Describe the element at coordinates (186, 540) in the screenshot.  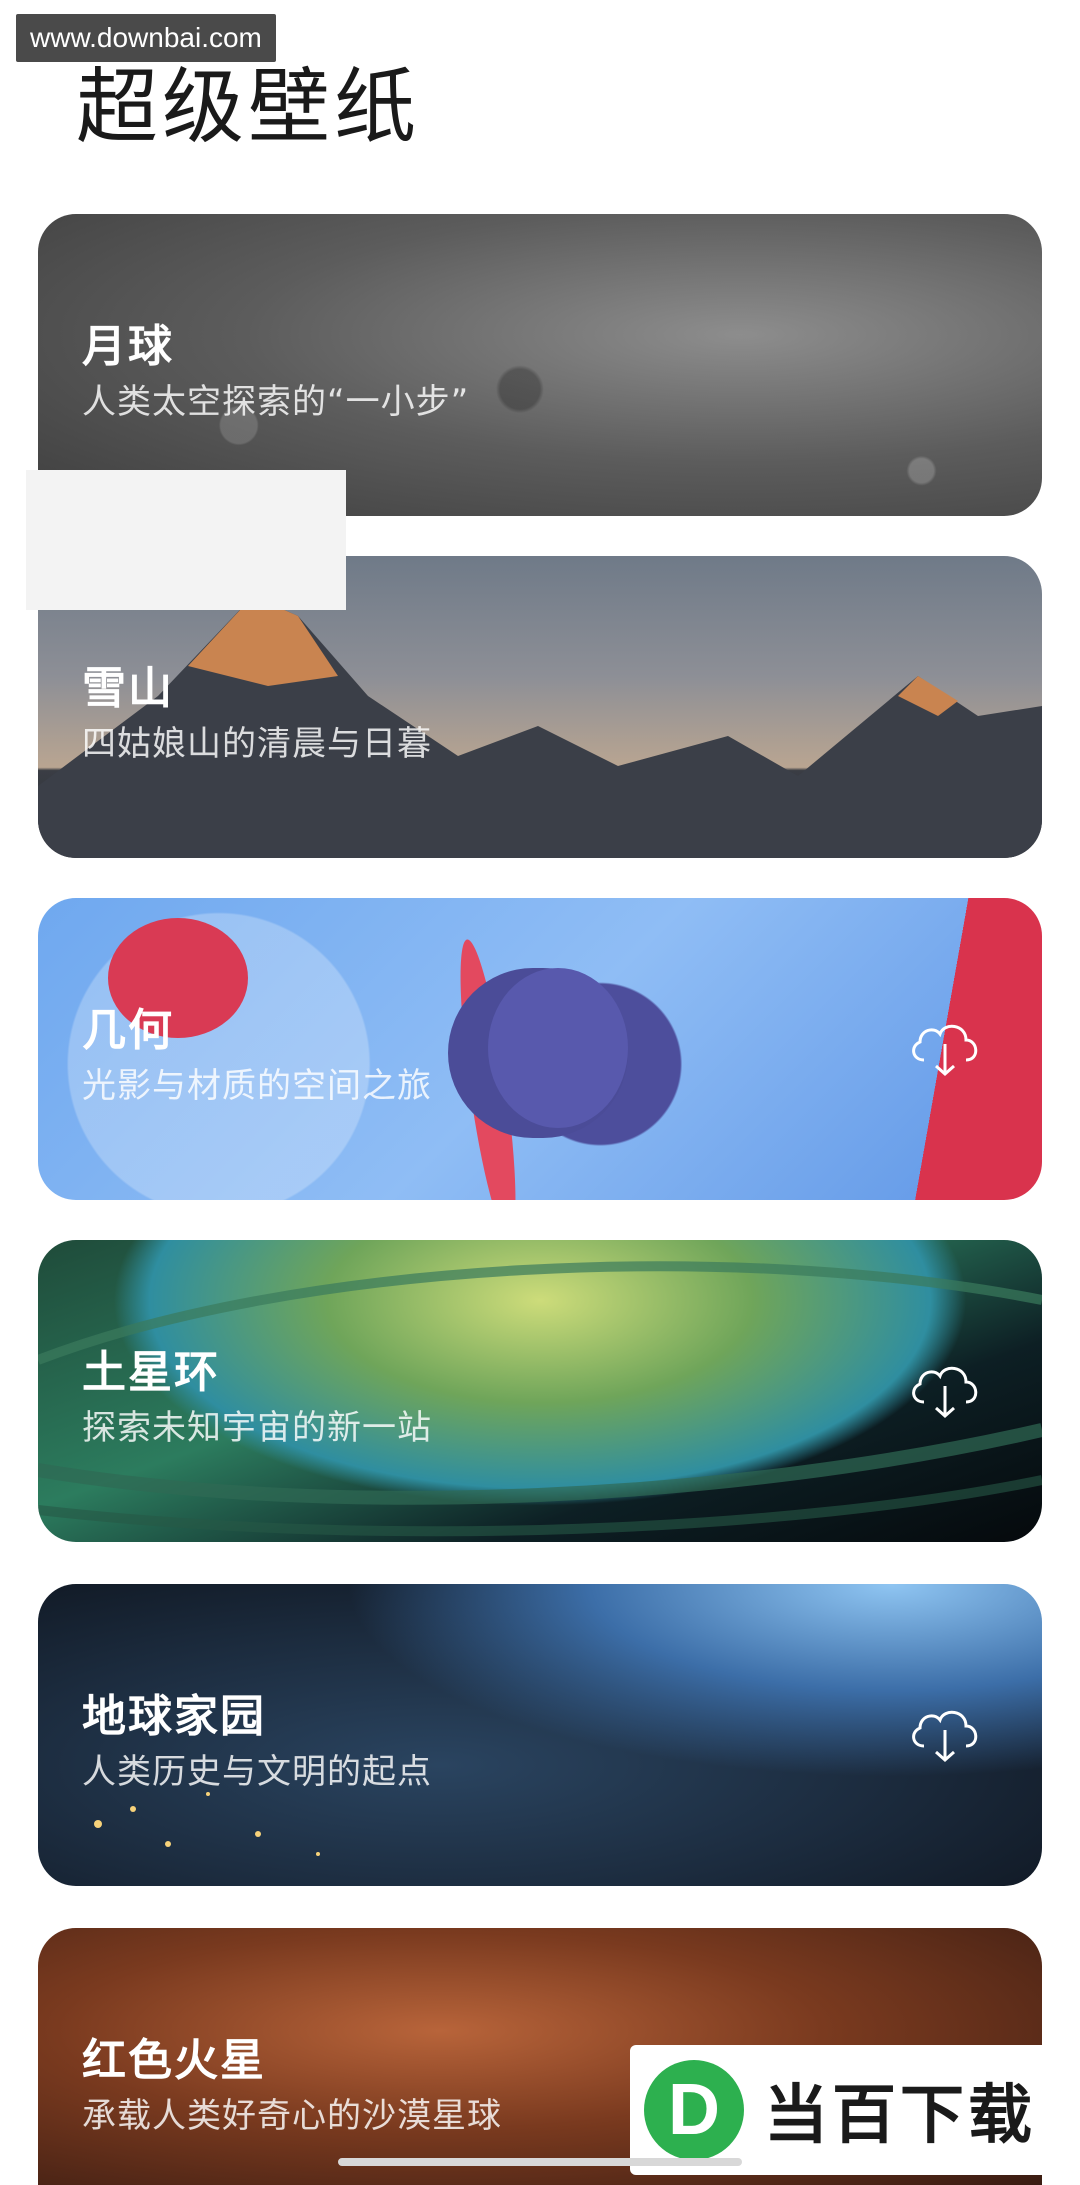
I see `blurred-overlay` at that location.